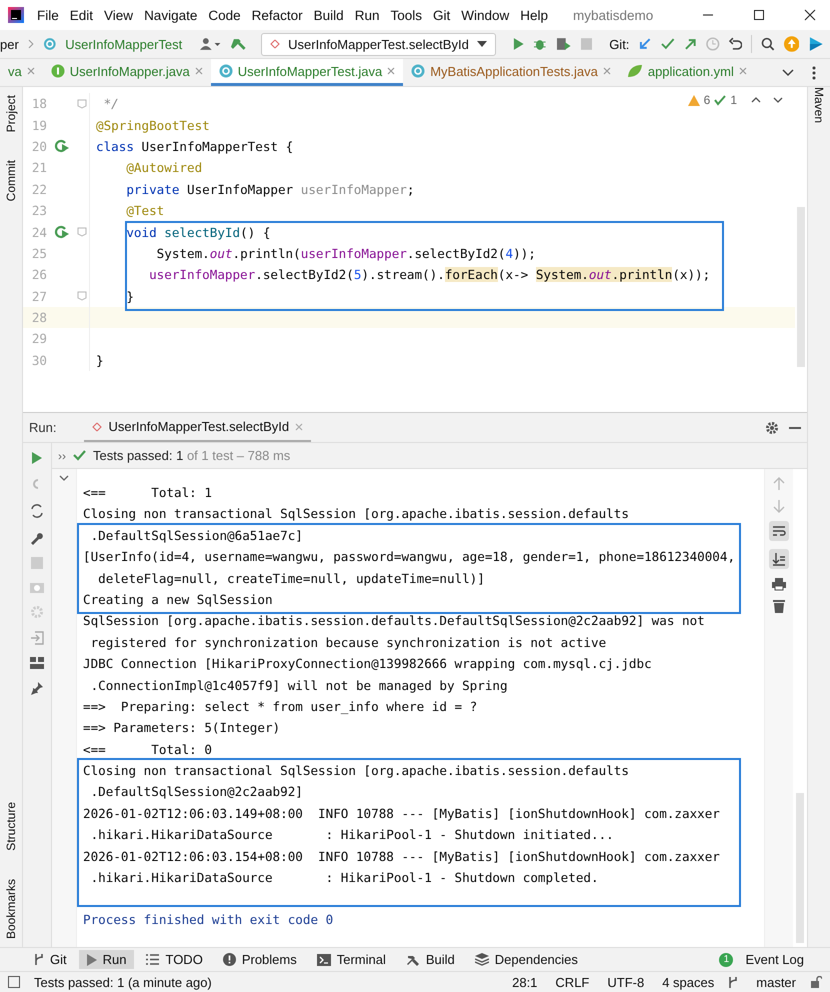  What do you see at coordinates (772, 427) in the screenshot?
I see `settings-icon` at bounding box center [772, 427].